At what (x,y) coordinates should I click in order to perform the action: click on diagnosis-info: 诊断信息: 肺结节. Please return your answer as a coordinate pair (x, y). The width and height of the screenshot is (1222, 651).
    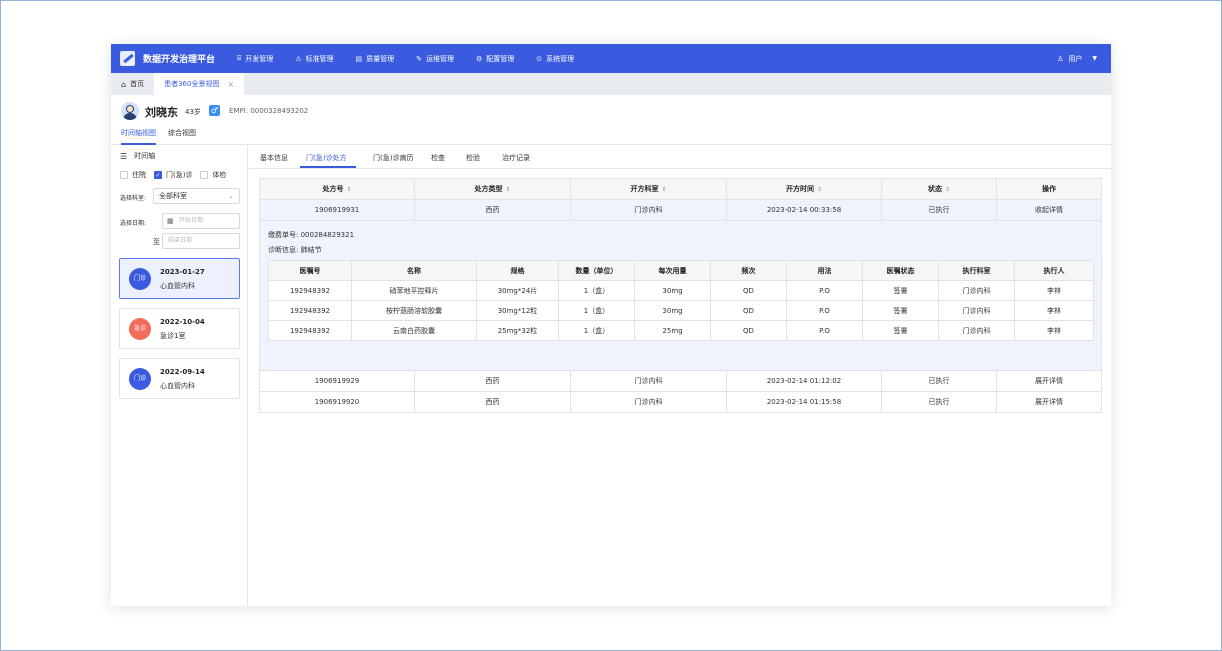
    Looking at the image, I should click on (295, 250).